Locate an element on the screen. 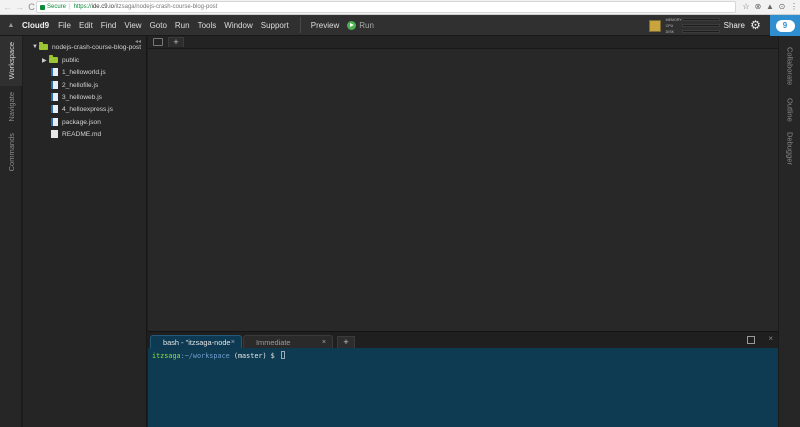  tree-item-hellofile: 2_hellofile.js is located at coordinates (74, 85).